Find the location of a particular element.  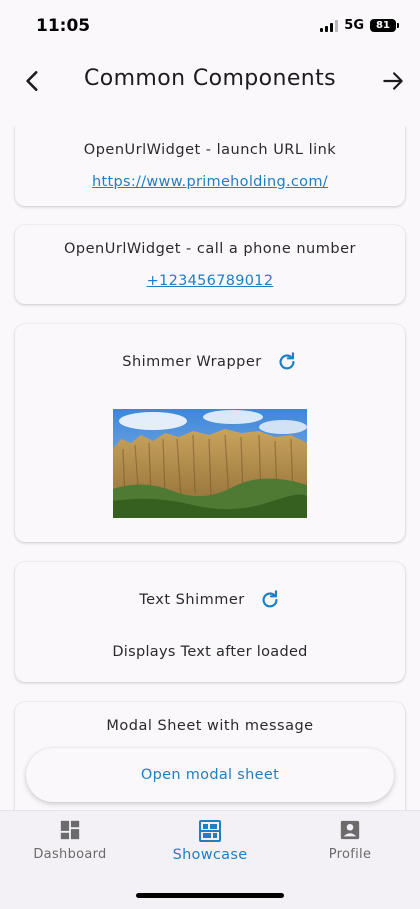

text-shimmer-title: Text Shimmer is located at coordinates (192, 600).